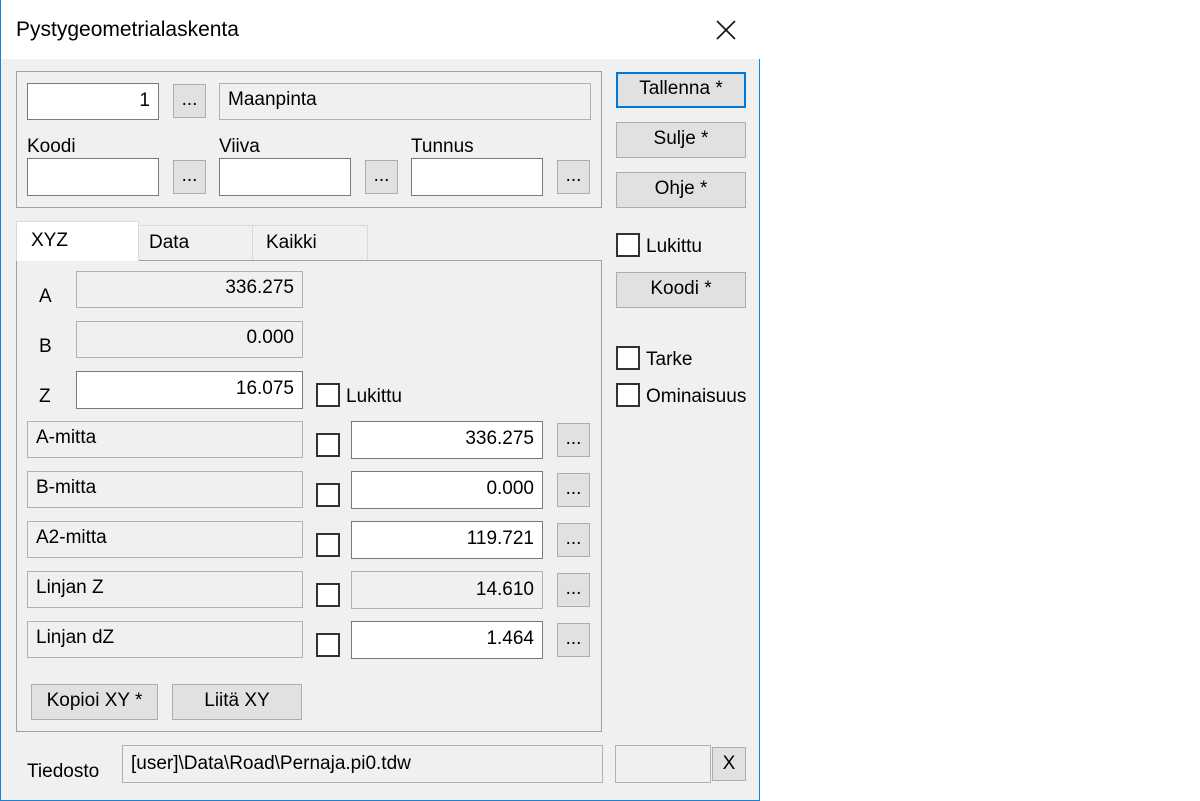 The image size is (1200, 801). What do you see at coordinates (447, 490) in the screenshot?
I see `row-input-b-mitta: 0.000` at bounding box center [447, 490].